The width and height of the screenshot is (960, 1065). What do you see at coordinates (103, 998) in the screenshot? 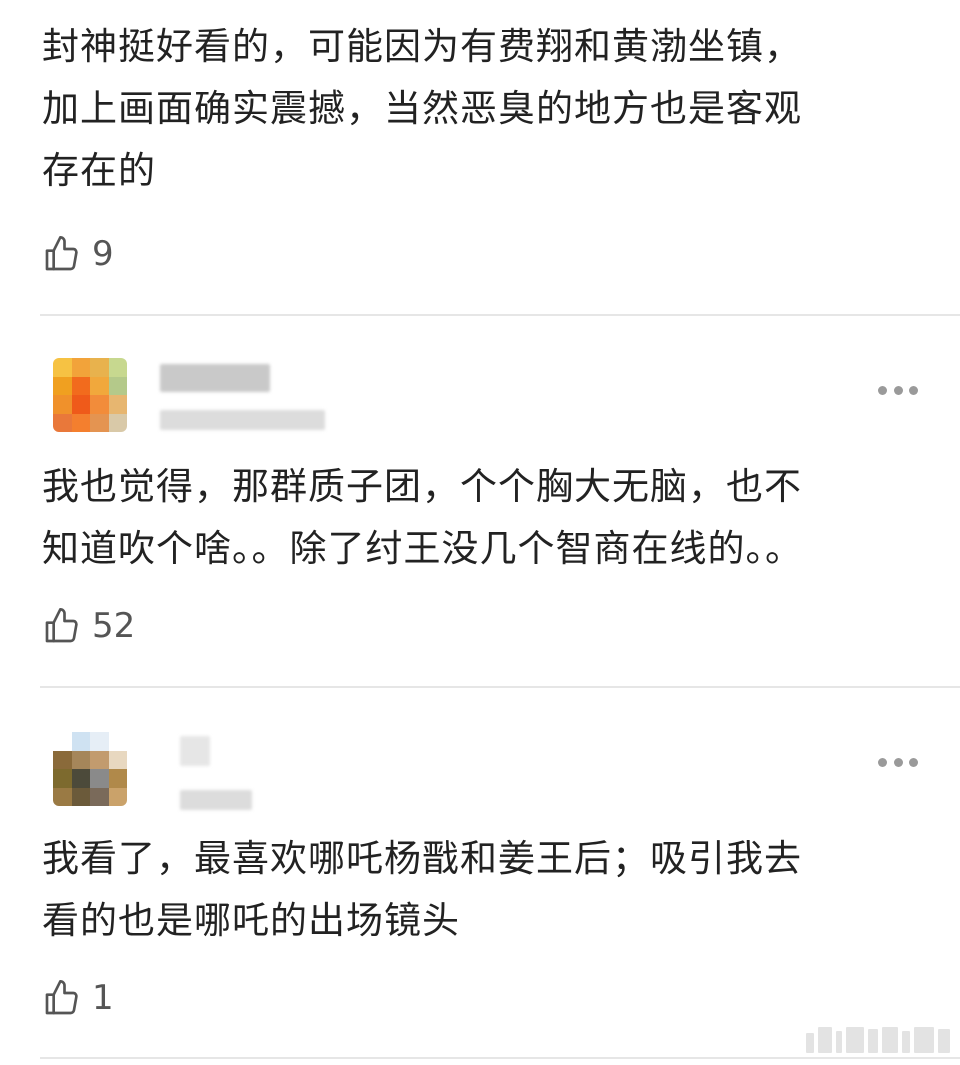
I see `like-count: 1` at bounding box center [103, 998].